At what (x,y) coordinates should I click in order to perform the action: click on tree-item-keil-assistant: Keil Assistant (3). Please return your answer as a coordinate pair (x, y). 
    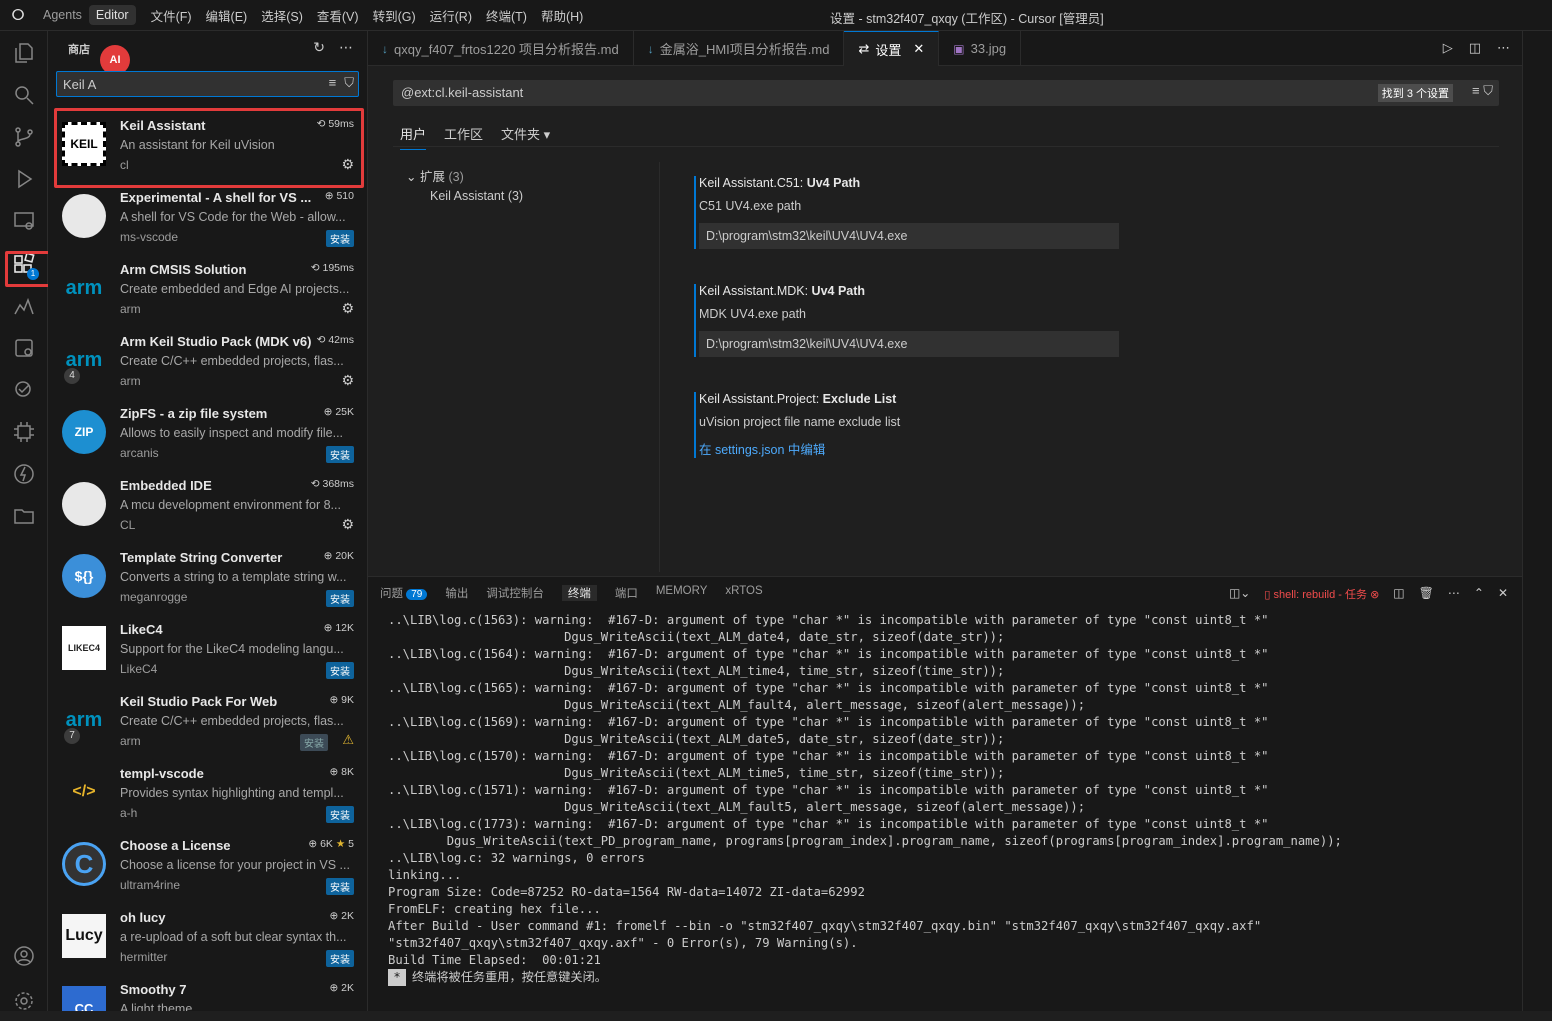
    Looking at the image, I should click on (476, 196).